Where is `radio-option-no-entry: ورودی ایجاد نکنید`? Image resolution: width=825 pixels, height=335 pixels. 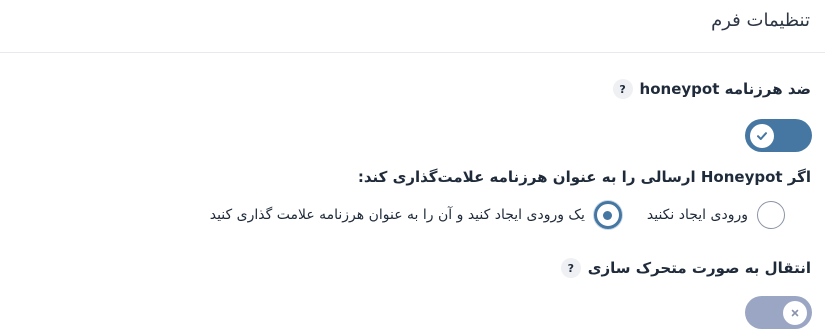 radio-option-no-entry: ورودی ایجاد نکنید is located at coordinates (716, 215).